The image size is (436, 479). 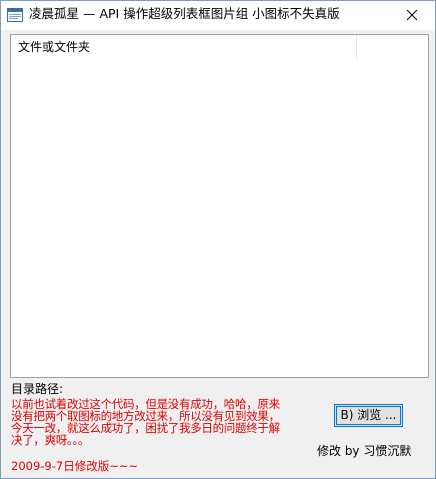 What do you see at coordinates (184, 47) in the screenshot?
I see `column-header-file-or-folder: 文件或文件夹` at bounding box center [184, 47].